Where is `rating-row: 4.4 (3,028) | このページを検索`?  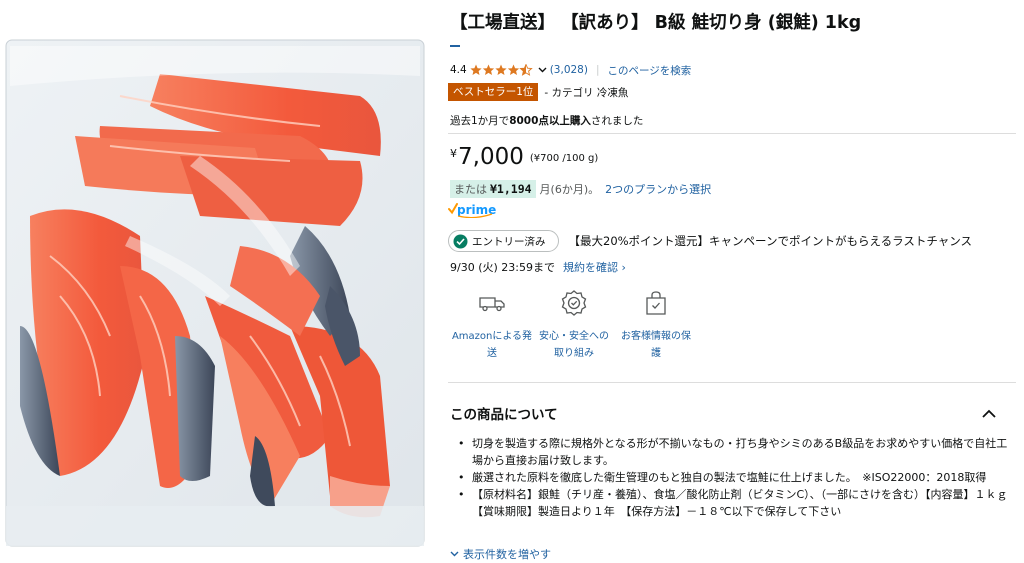
rating-row: 4.4 (3,028) | このページを検索 is located at coordinates (570, 70).